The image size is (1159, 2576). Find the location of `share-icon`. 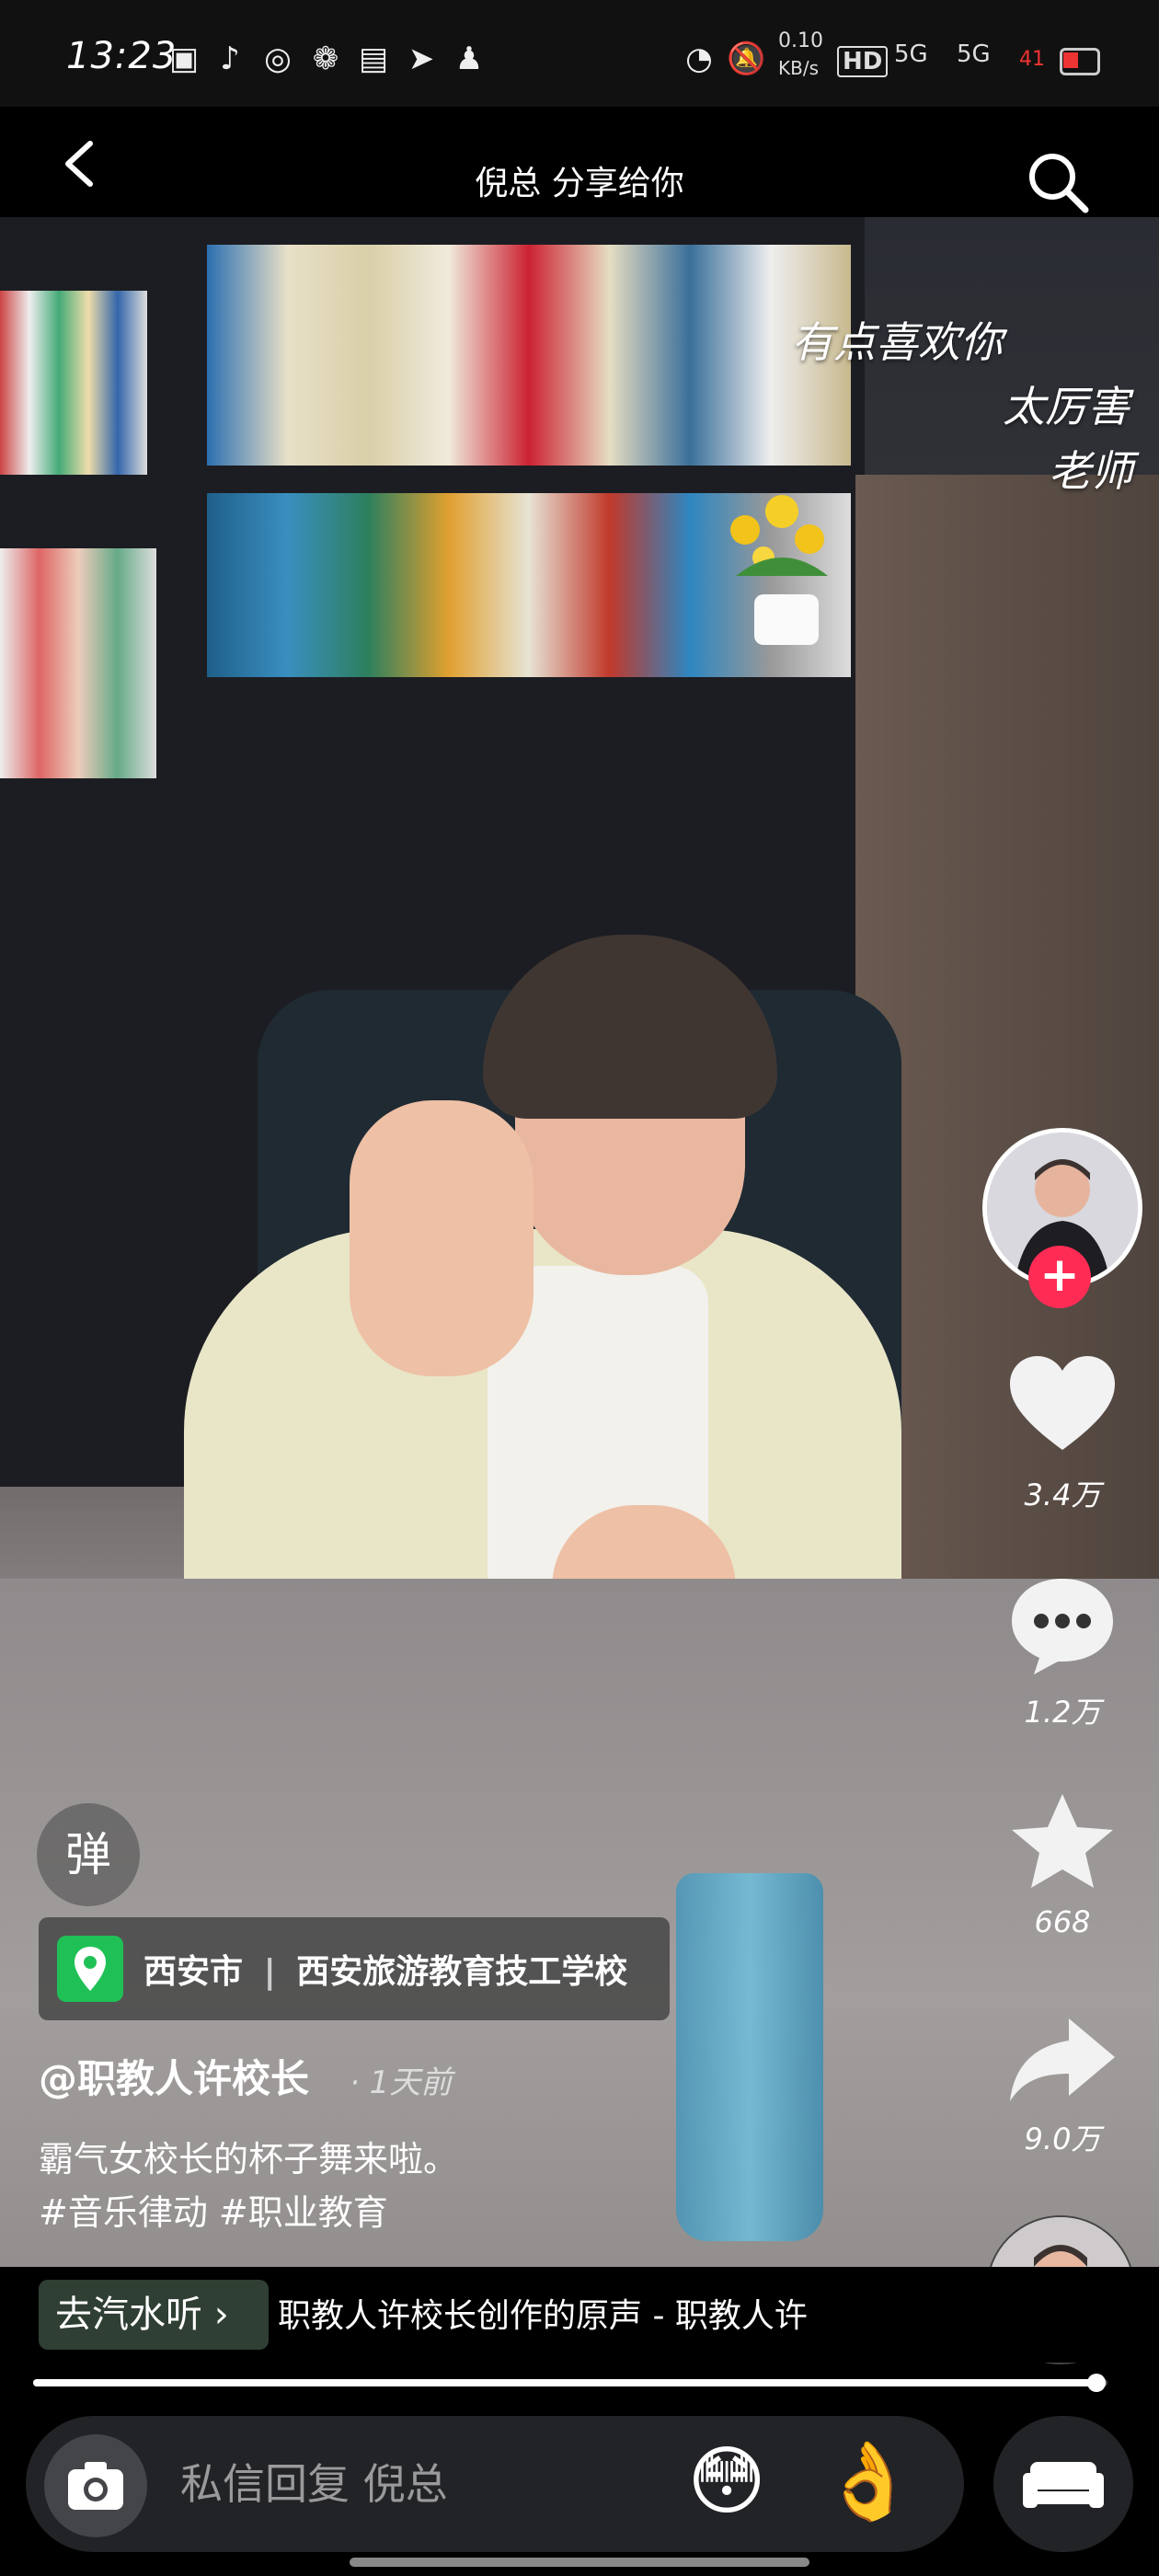

share-icon is located at coordinates (1062, 2061).